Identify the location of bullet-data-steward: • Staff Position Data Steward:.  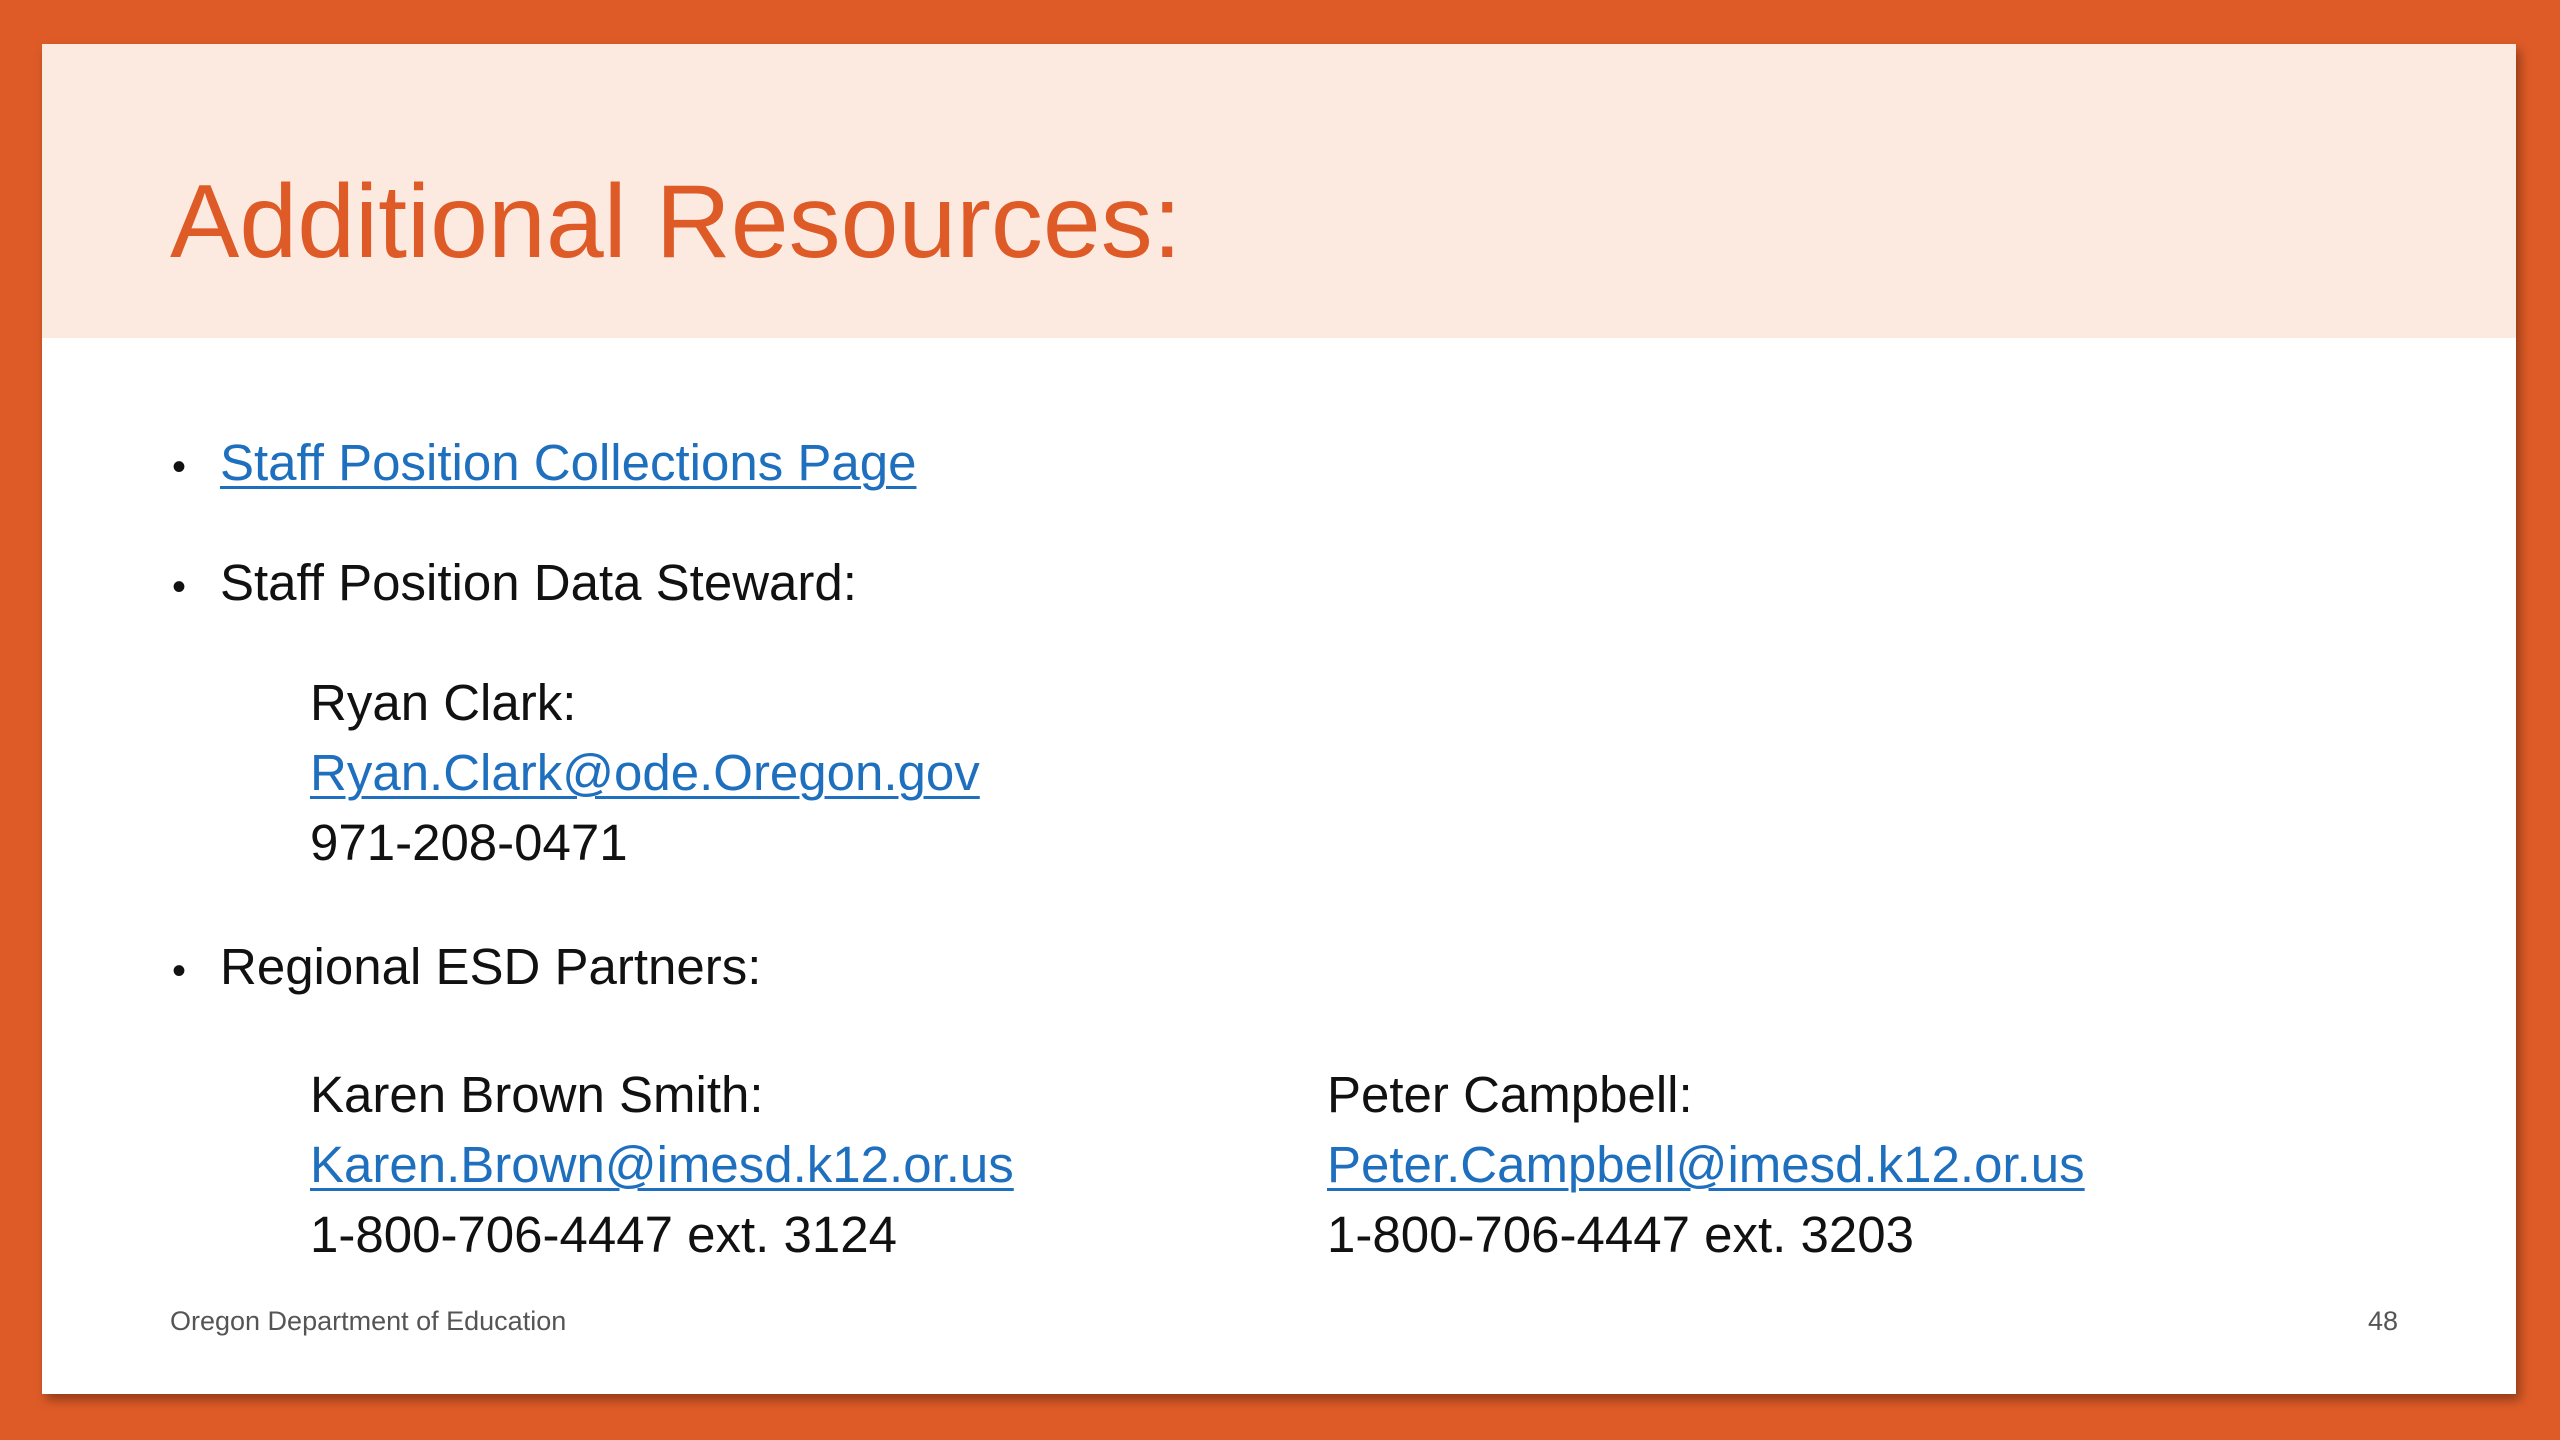
(514, 582).